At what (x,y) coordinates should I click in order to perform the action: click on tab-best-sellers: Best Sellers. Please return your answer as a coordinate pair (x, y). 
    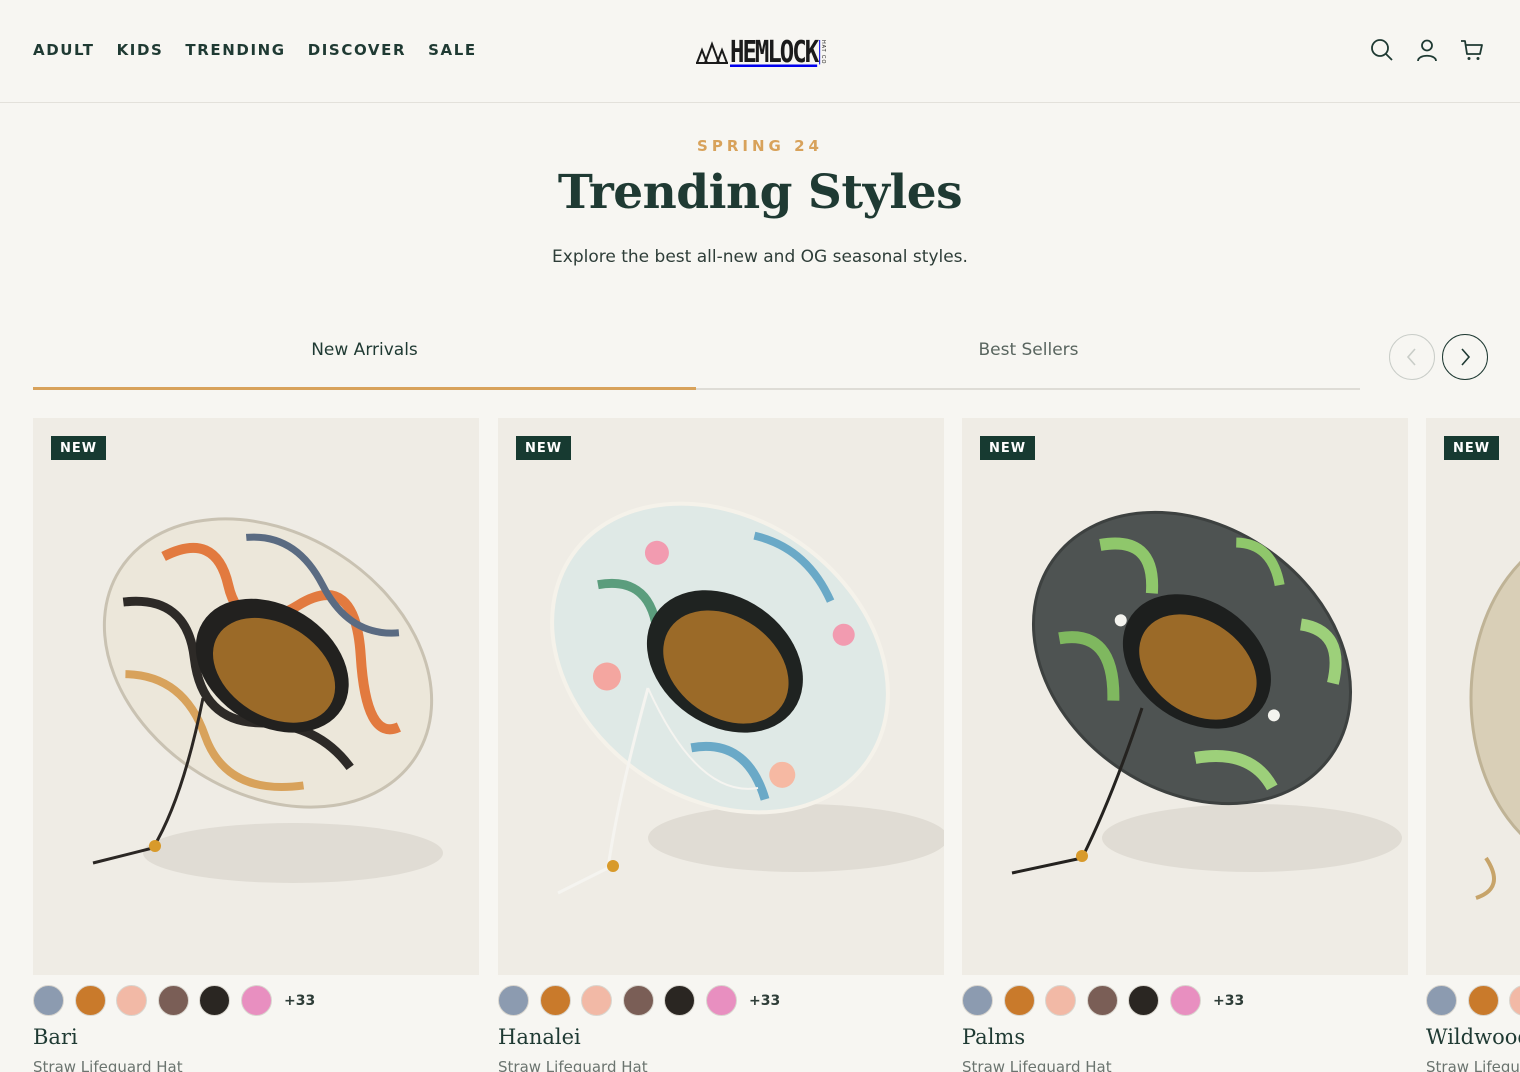
    Looking at the image, I should click on (1028, 365).